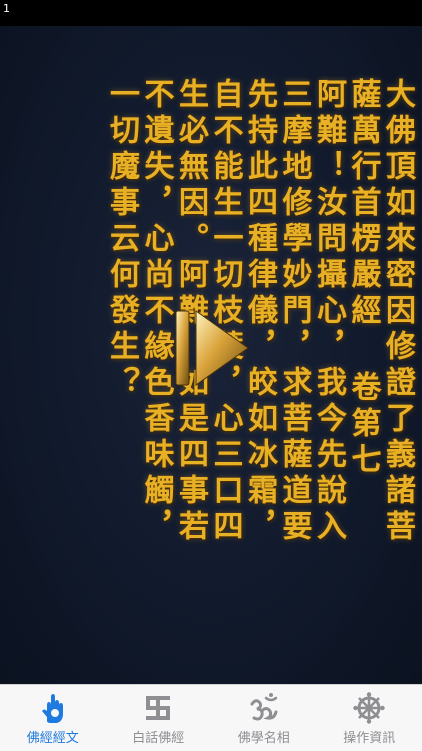 The height and width of the screenshot is (751, 422). I want to click on sutra-column: 一切魔事云何發生？, so click(121, 378).